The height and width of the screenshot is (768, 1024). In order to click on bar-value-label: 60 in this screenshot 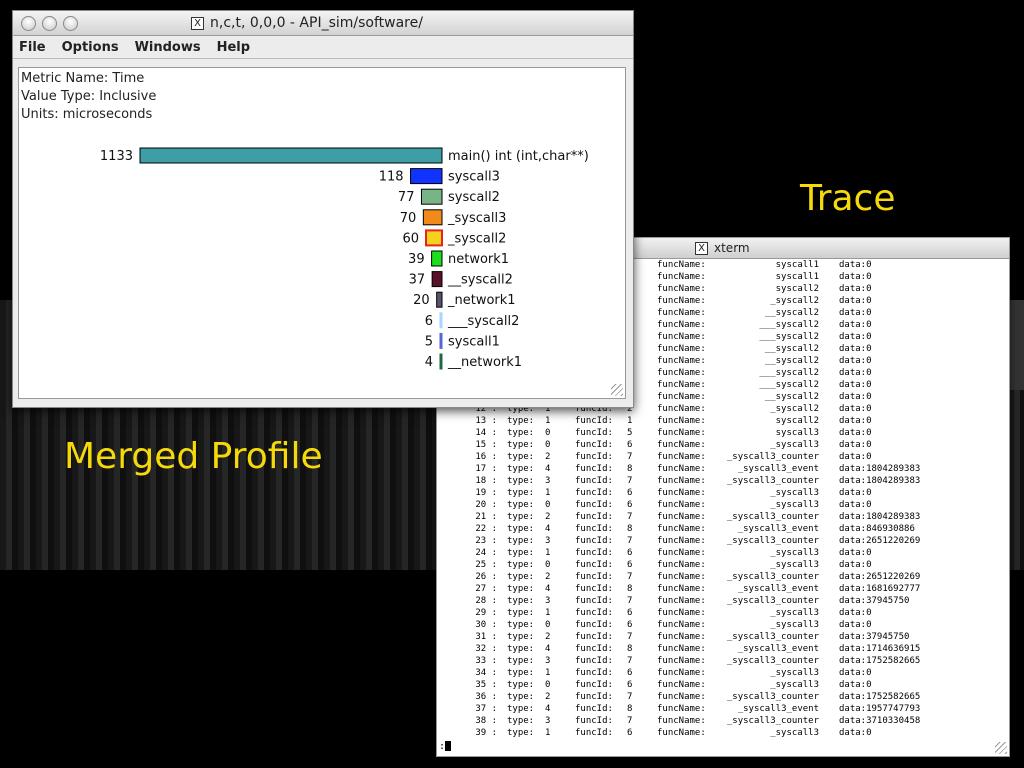, I will do `click(410, 238)`.